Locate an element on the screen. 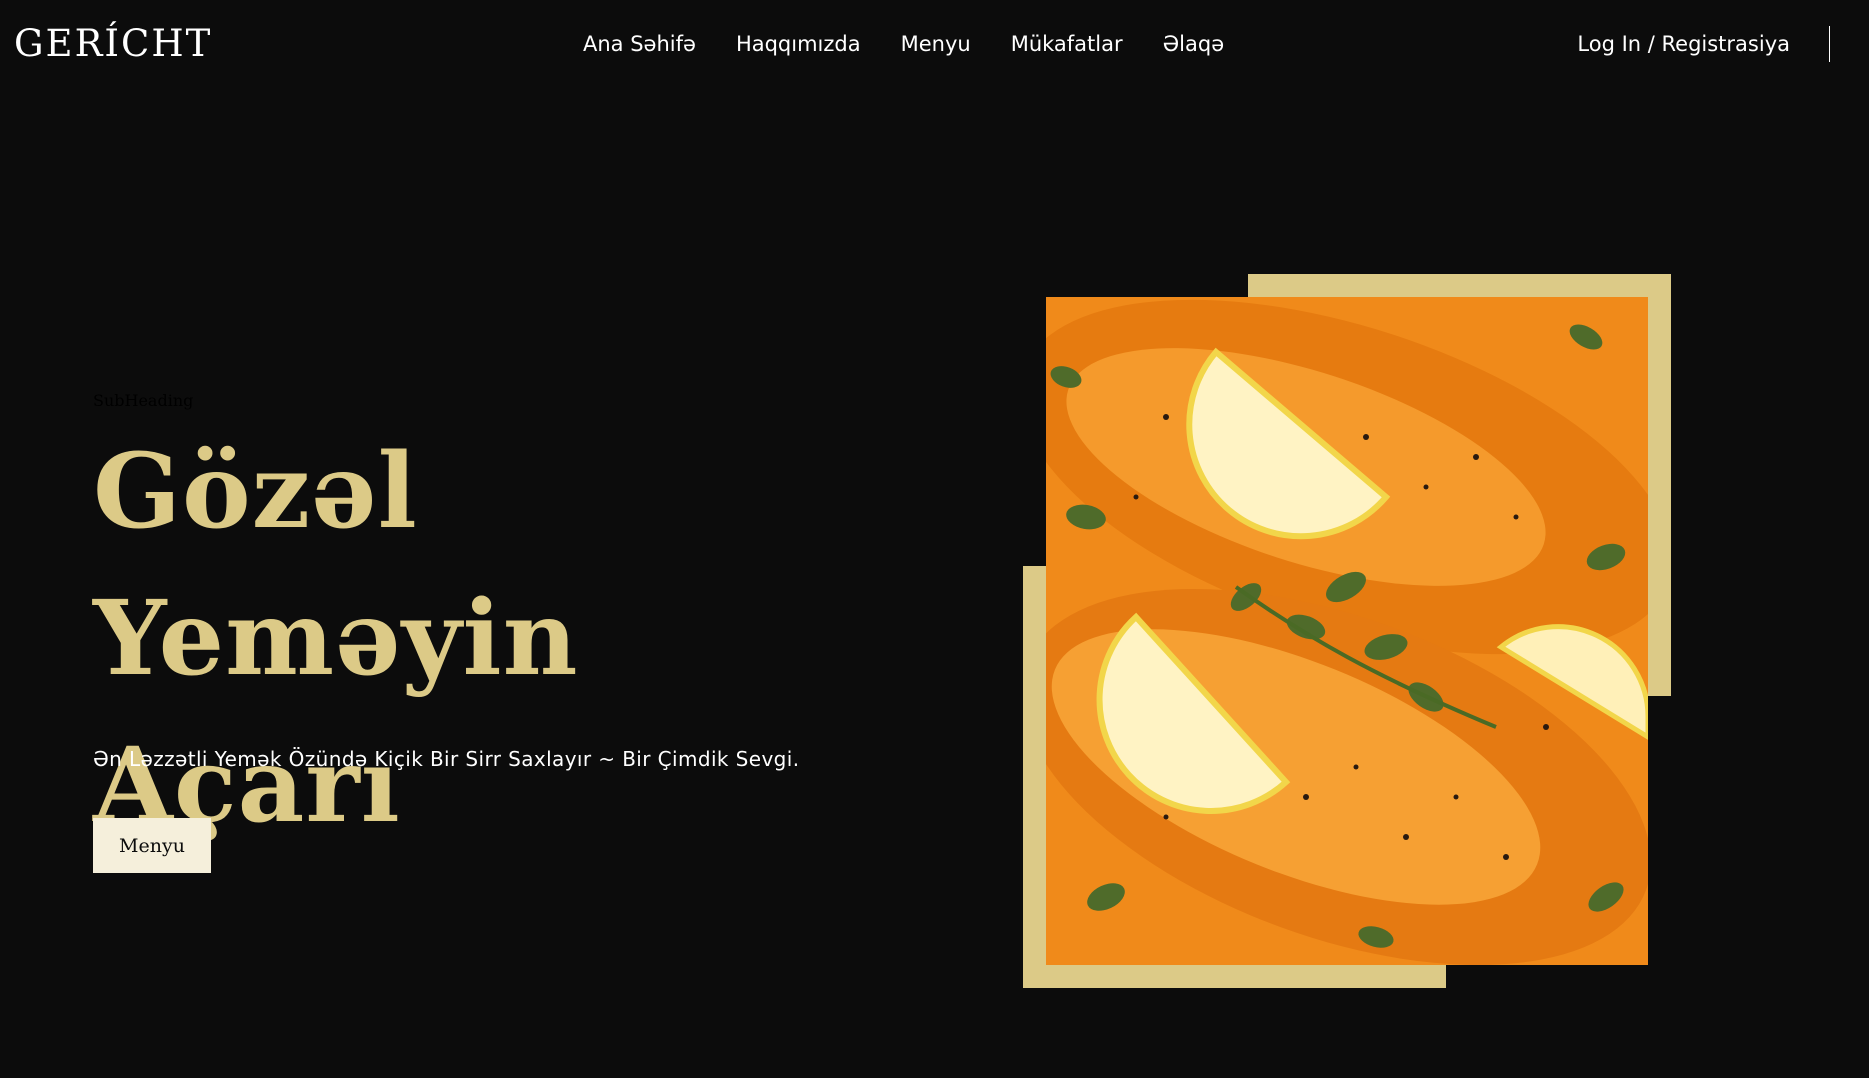  menu-button: Menyu is located at coordinates (152, 845).